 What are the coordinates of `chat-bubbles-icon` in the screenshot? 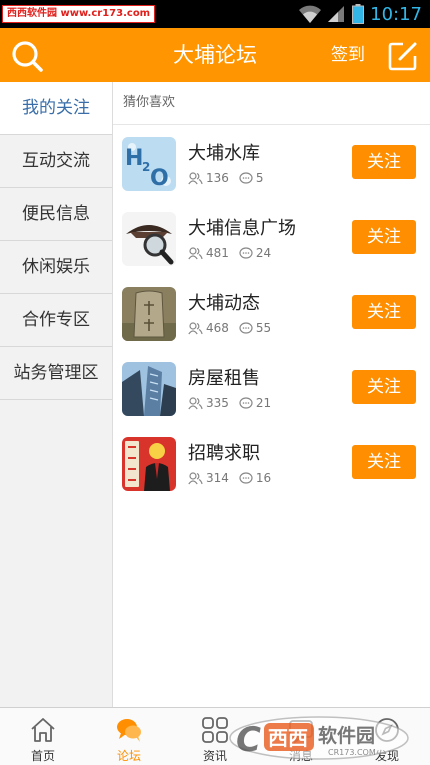 It's located at (129, 730).